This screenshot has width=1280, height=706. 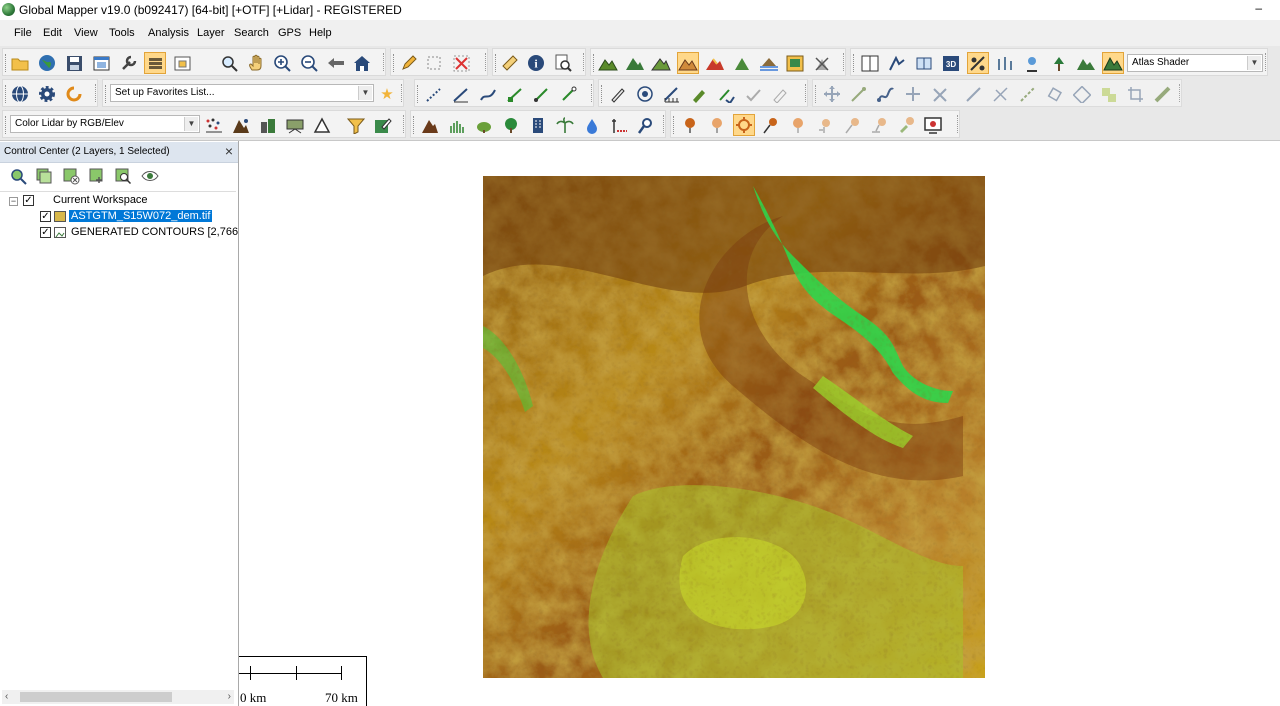 What do you see at coordinates (1163, 94) in the screenshot?
I see `measure-tape-icon` at bounding box center [1163, 94].